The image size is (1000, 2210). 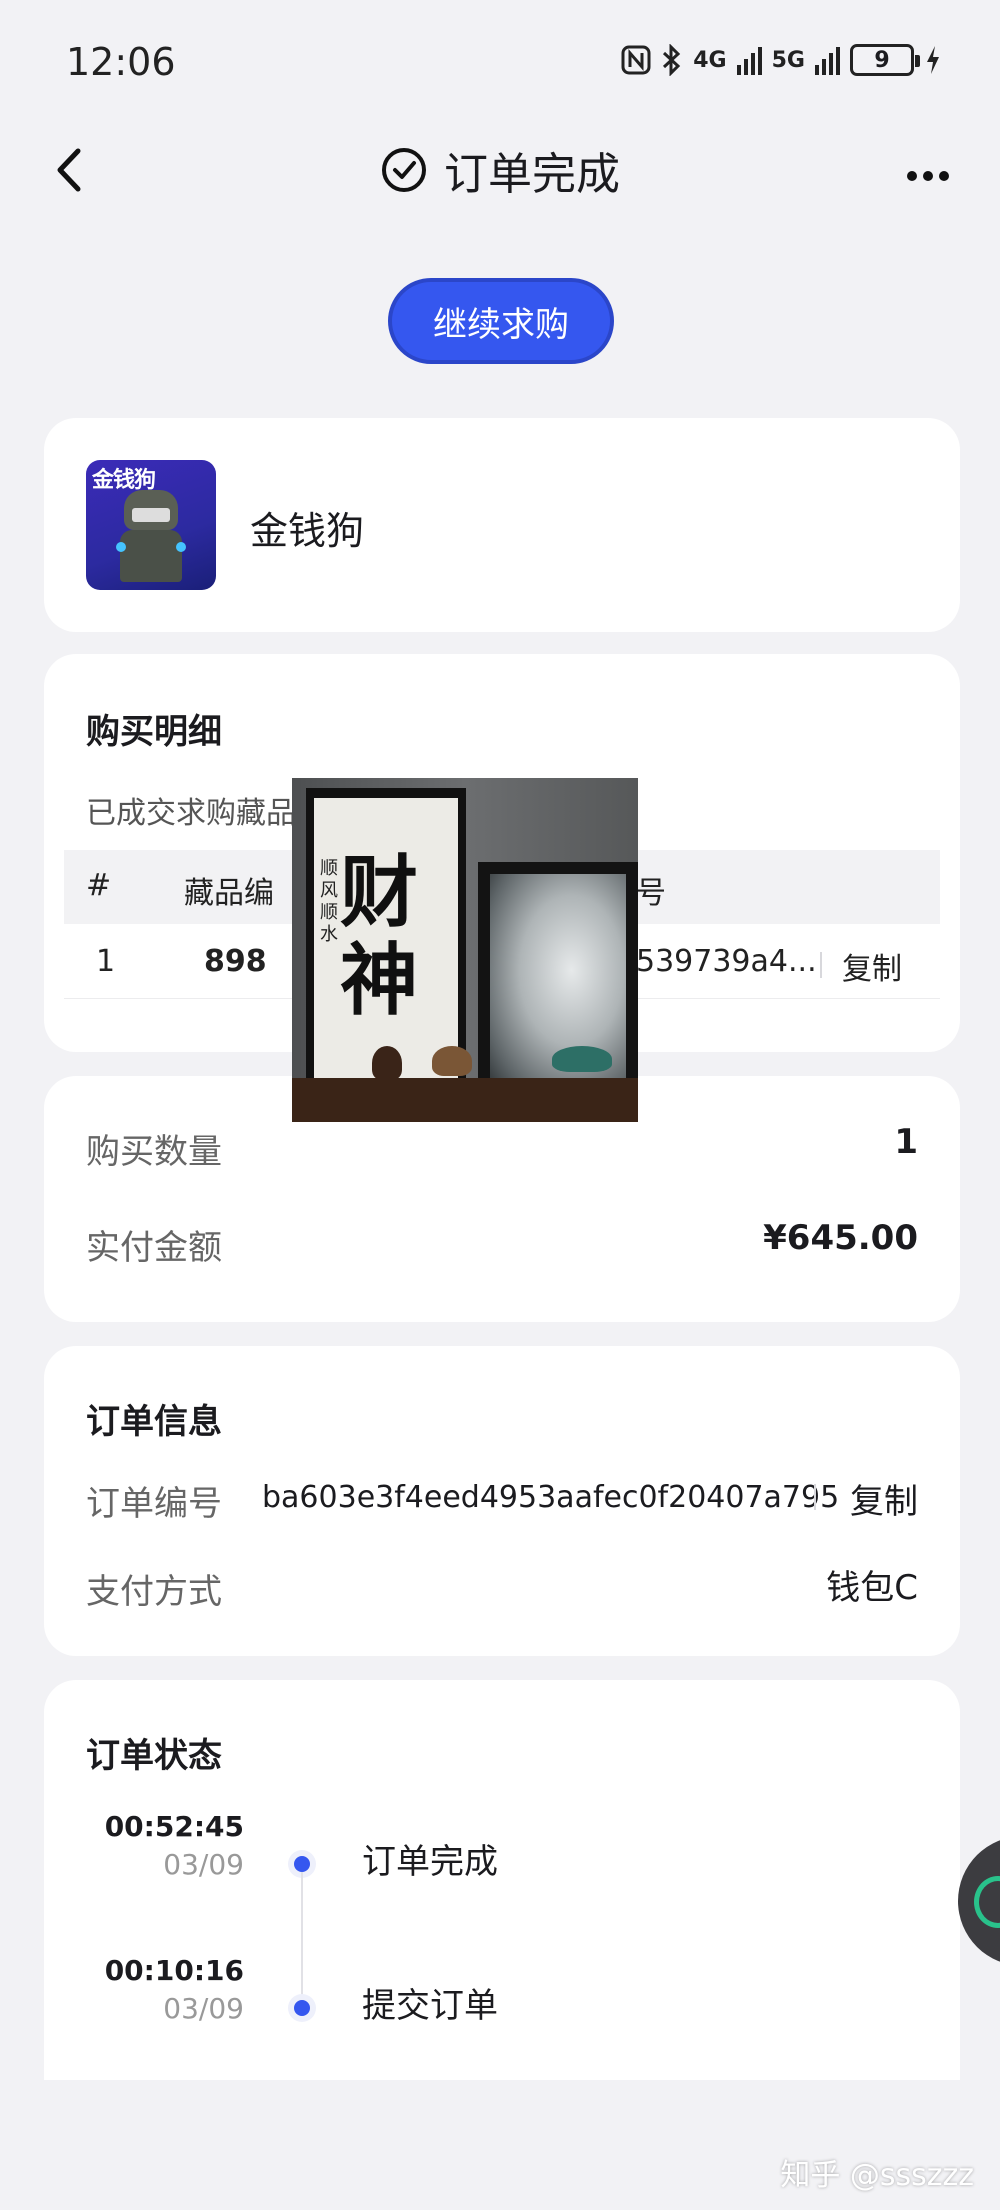 I want to click on purchase-detail-subtitle: 已成交求购藏品, so click(x=191, y=813).